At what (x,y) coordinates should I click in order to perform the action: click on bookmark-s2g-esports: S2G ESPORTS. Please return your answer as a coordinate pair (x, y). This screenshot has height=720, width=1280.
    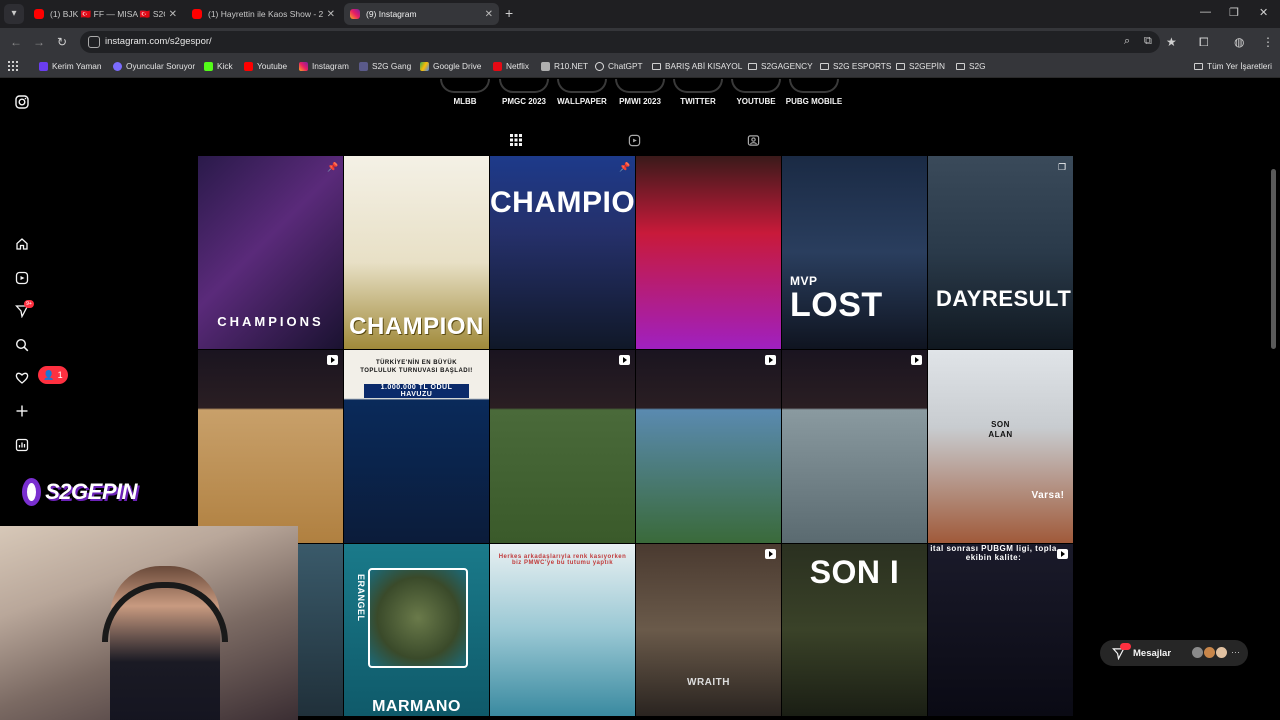
    Looking at the image, I should click on (855, 66).